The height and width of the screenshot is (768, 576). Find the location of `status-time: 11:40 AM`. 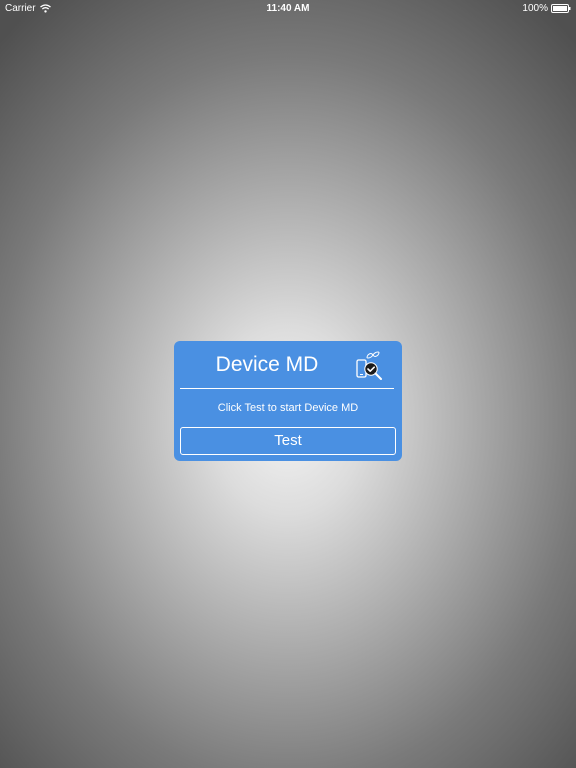

status-time: 11:40 AM is located at coordinates (288, 8).